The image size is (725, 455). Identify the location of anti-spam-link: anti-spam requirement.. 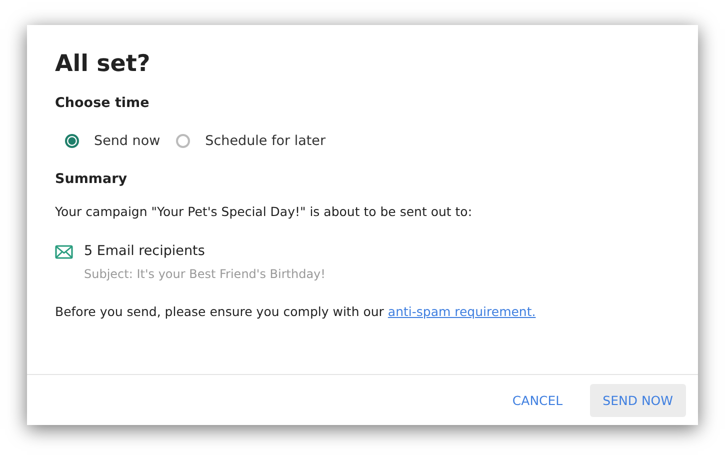
(462, 311).